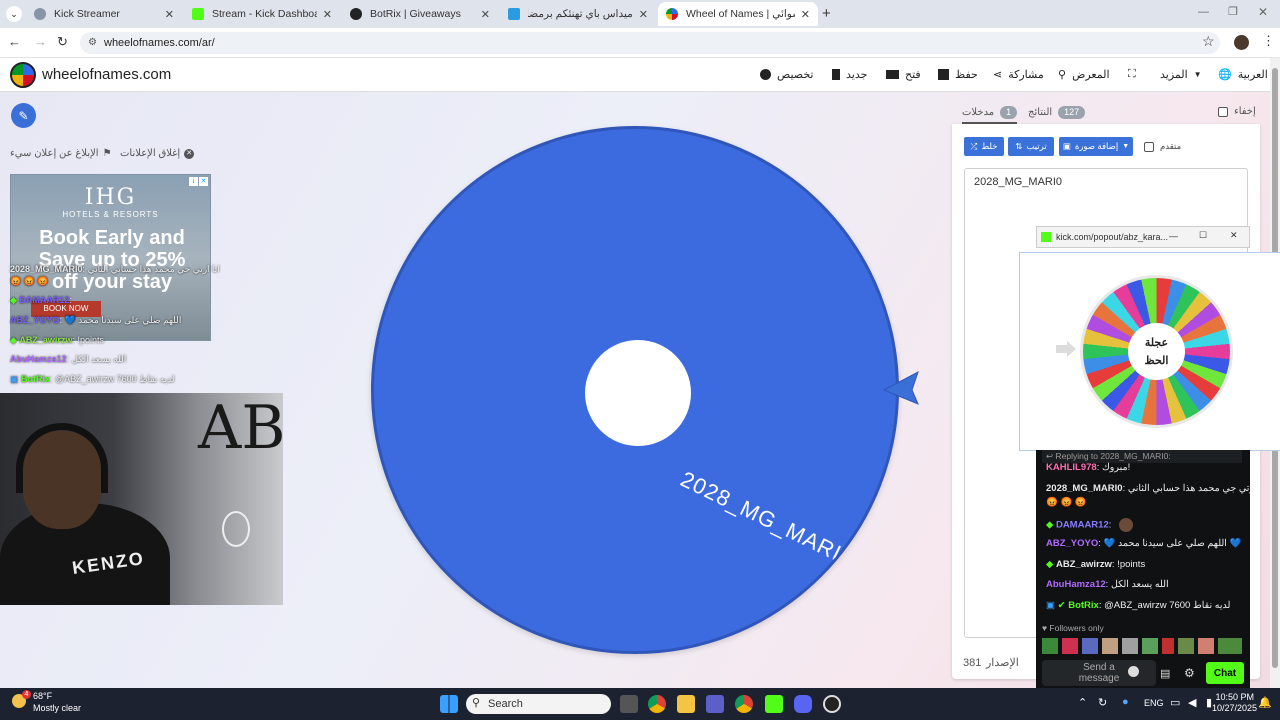 Image resolution: width=1280 pixels, height=720 pixels. Describe the element at coordinates (1107, 584) in the screenshot. I see `chat-message: AbuHamza12: الله يسعد الكل` at that location.